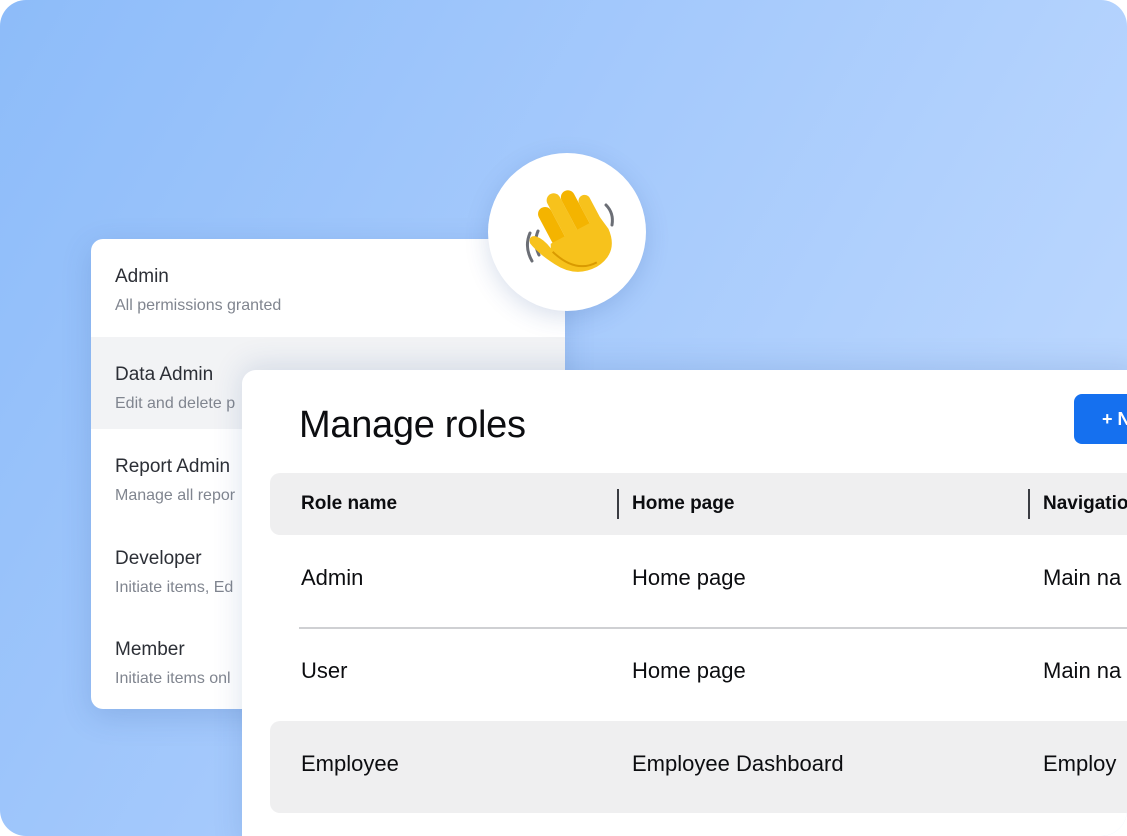 The image size is (1127, 836). What do you see at coordinates (164, 374) in the screenshot?
I see `role-item-title: Data Admin` at bounding box center [164, 374].